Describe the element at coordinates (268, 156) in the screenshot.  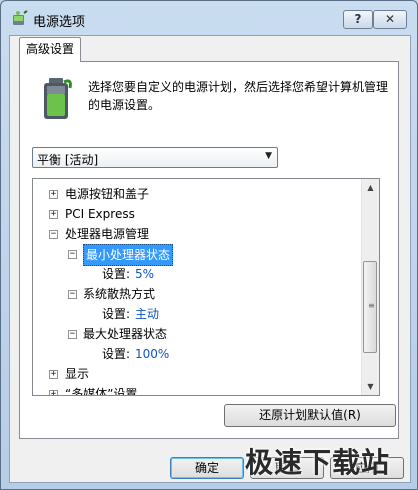
I see `dropdown-arrow-icon: ▼` at that location.